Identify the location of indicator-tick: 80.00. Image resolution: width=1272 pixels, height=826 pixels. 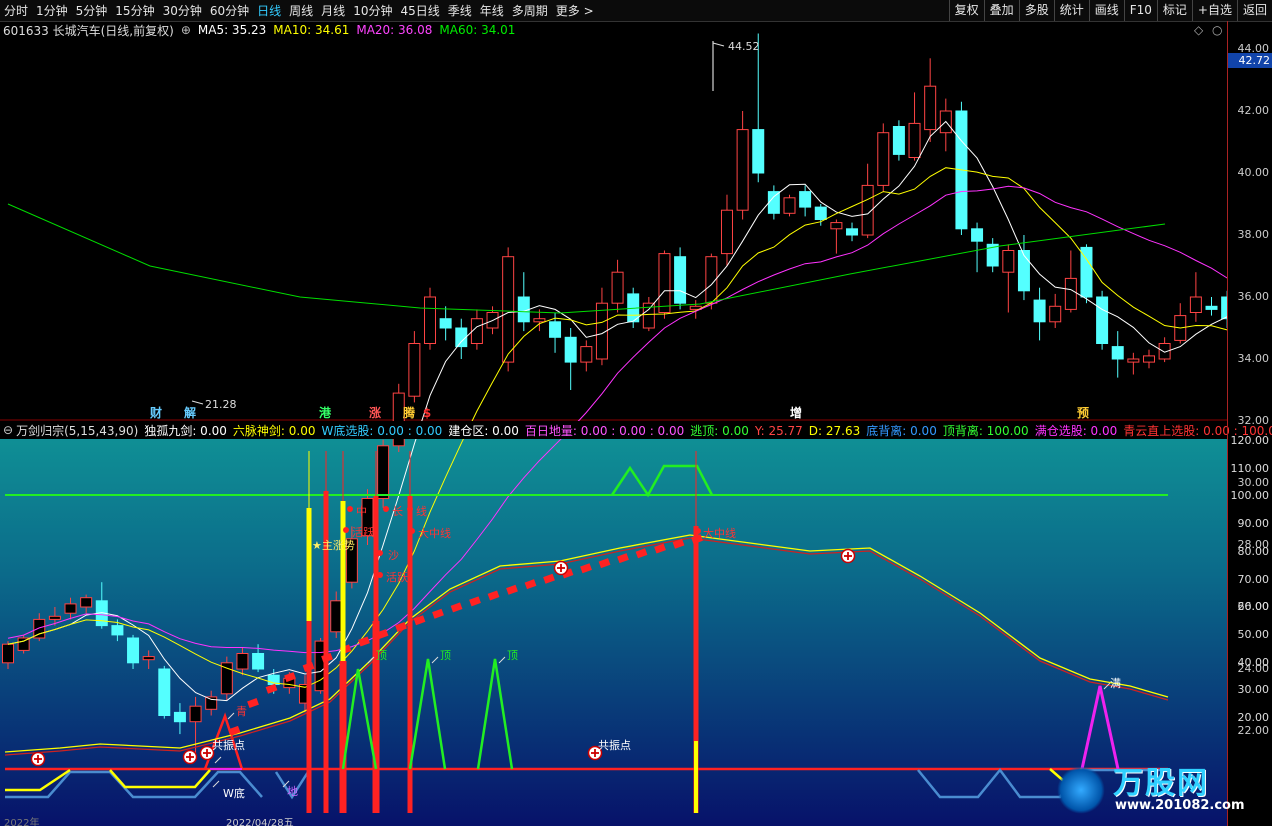
(1253, 551).